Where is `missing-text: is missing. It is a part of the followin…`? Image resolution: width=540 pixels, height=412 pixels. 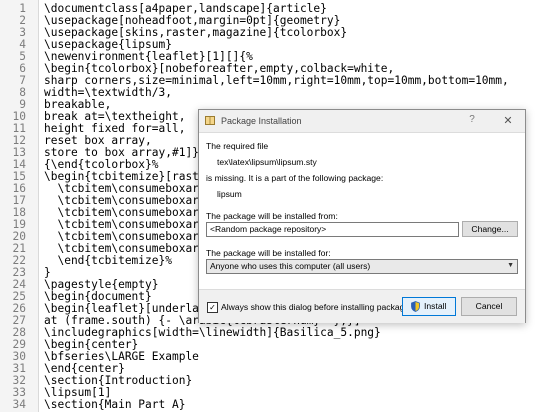
missing-text: is missing. It is a part of the followin… is located at coordinates (295, 178).